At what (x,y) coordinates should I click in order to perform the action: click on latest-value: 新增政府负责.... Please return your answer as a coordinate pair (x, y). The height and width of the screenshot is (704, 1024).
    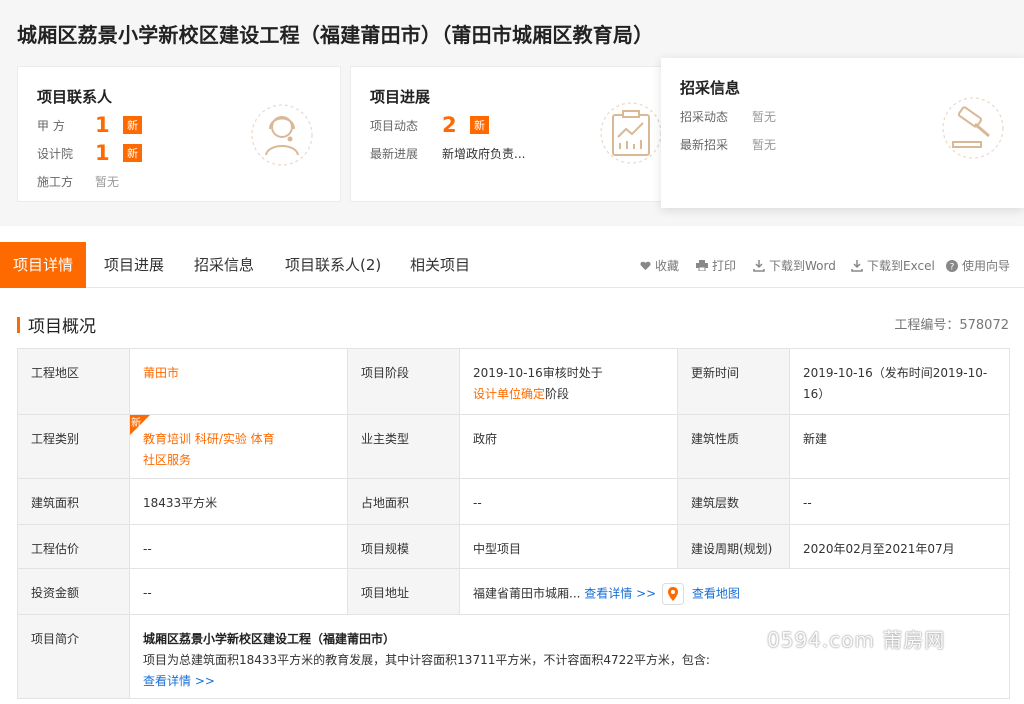
    Looking at the image, I should click on (483, 153).